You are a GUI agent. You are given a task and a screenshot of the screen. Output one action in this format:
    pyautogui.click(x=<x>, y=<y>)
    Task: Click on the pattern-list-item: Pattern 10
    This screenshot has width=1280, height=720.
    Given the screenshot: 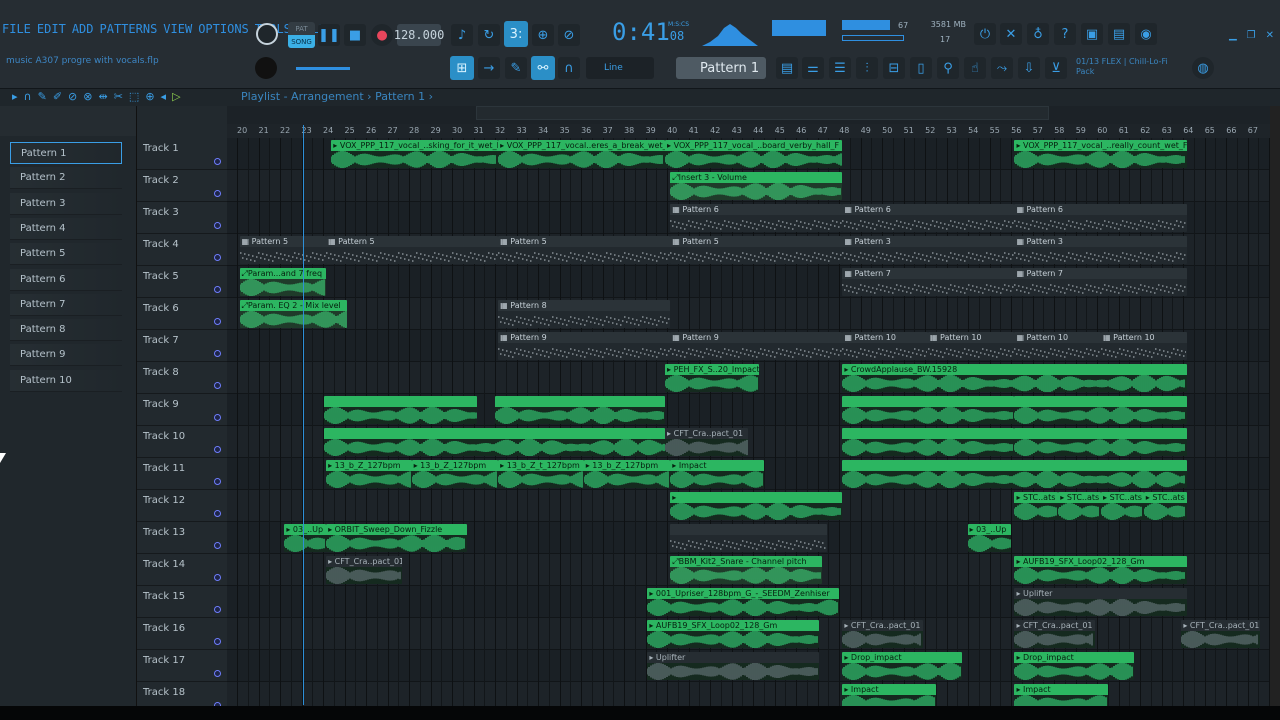 What is the action you would take?
    pyautogui.click(x=66, y=380)
    